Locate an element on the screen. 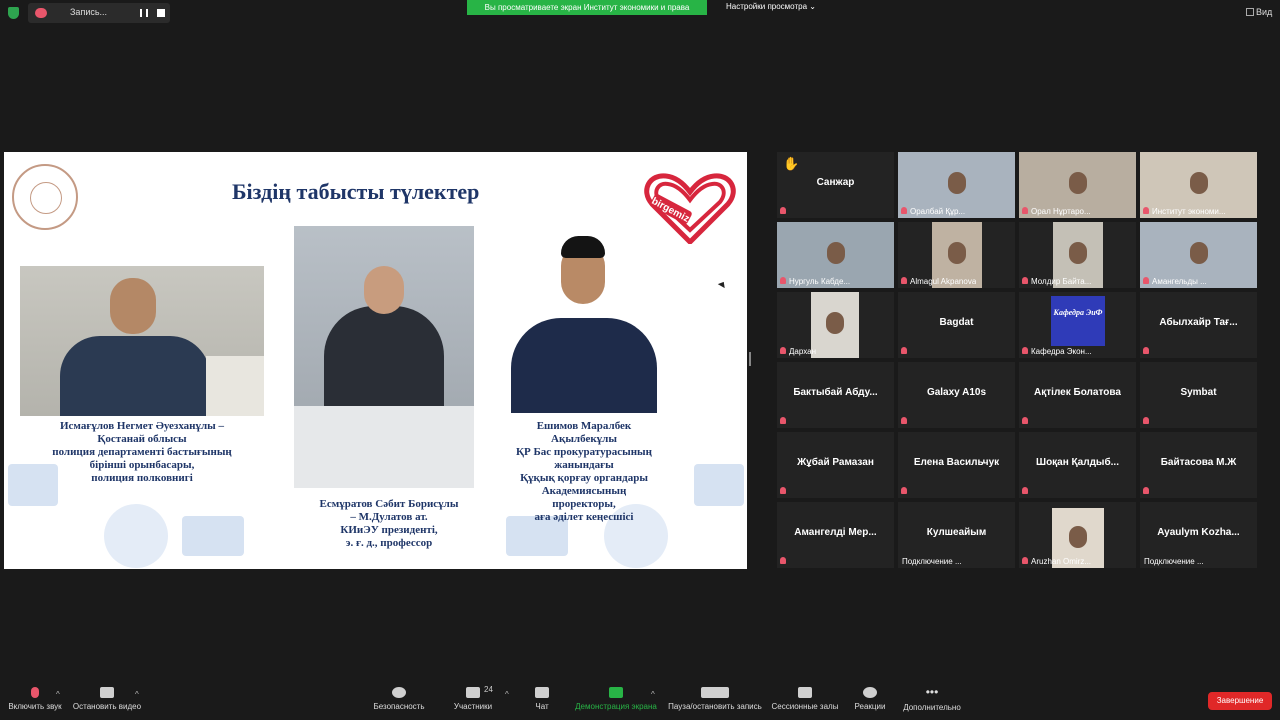 The width and height of the screenshot is (1280, 720). participant-tile: Symbat is located at coordinates (1198, 395).